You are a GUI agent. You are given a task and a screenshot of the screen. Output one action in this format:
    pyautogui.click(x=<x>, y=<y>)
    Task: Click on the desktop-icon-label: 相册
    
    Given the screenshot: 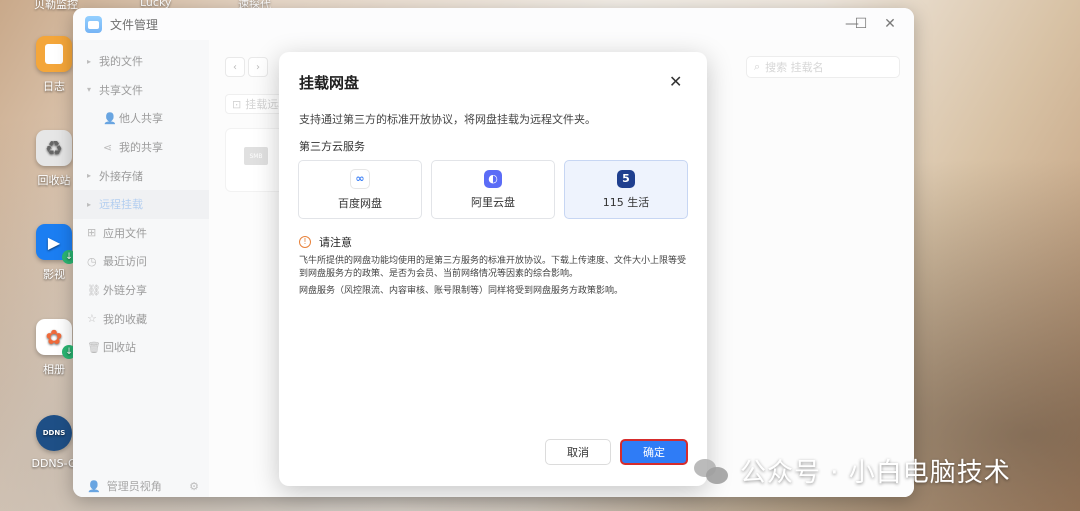 What is the action you would take?
    pyautogui.click(x=54, y=369)
    